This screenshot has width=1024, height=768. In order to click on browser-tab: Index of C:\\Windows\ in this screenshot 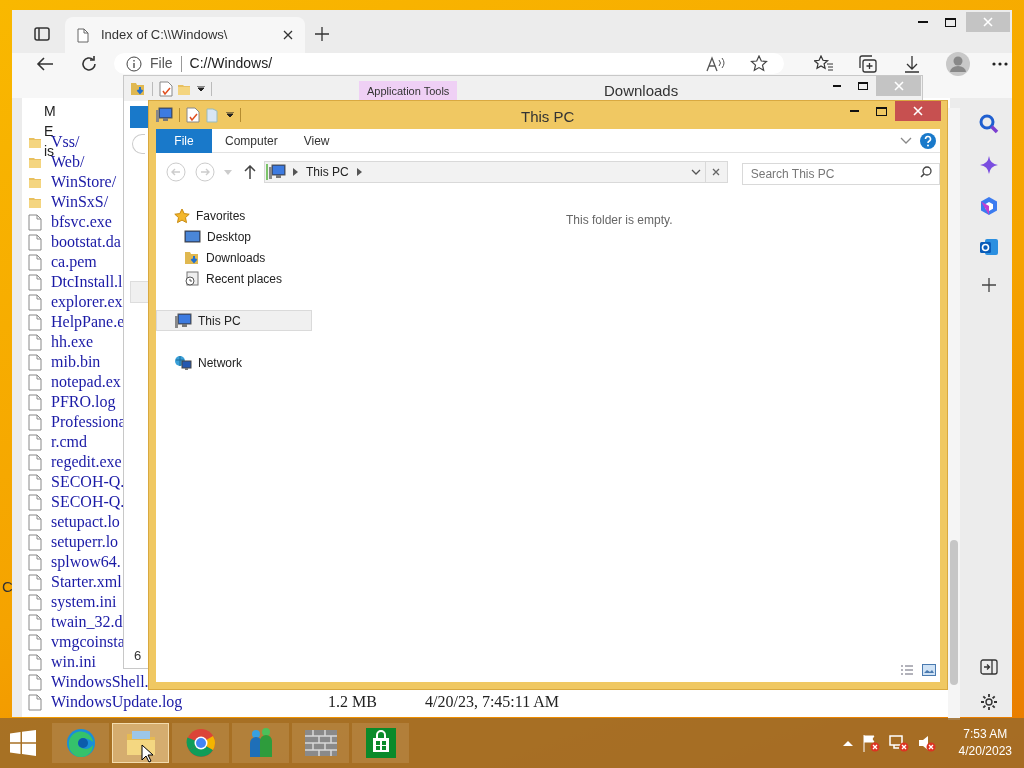, I will do `click(185, 35)`.